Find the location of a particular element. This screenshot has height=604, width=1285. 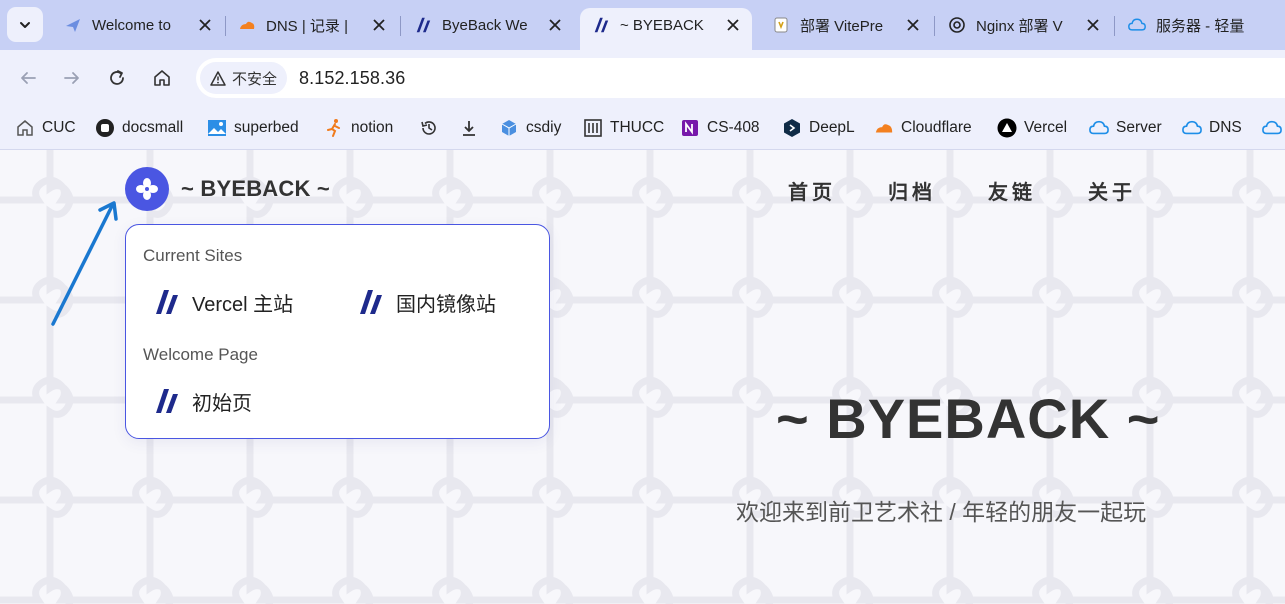

bookmark-server: Server is located at coordinates (1125, 128).